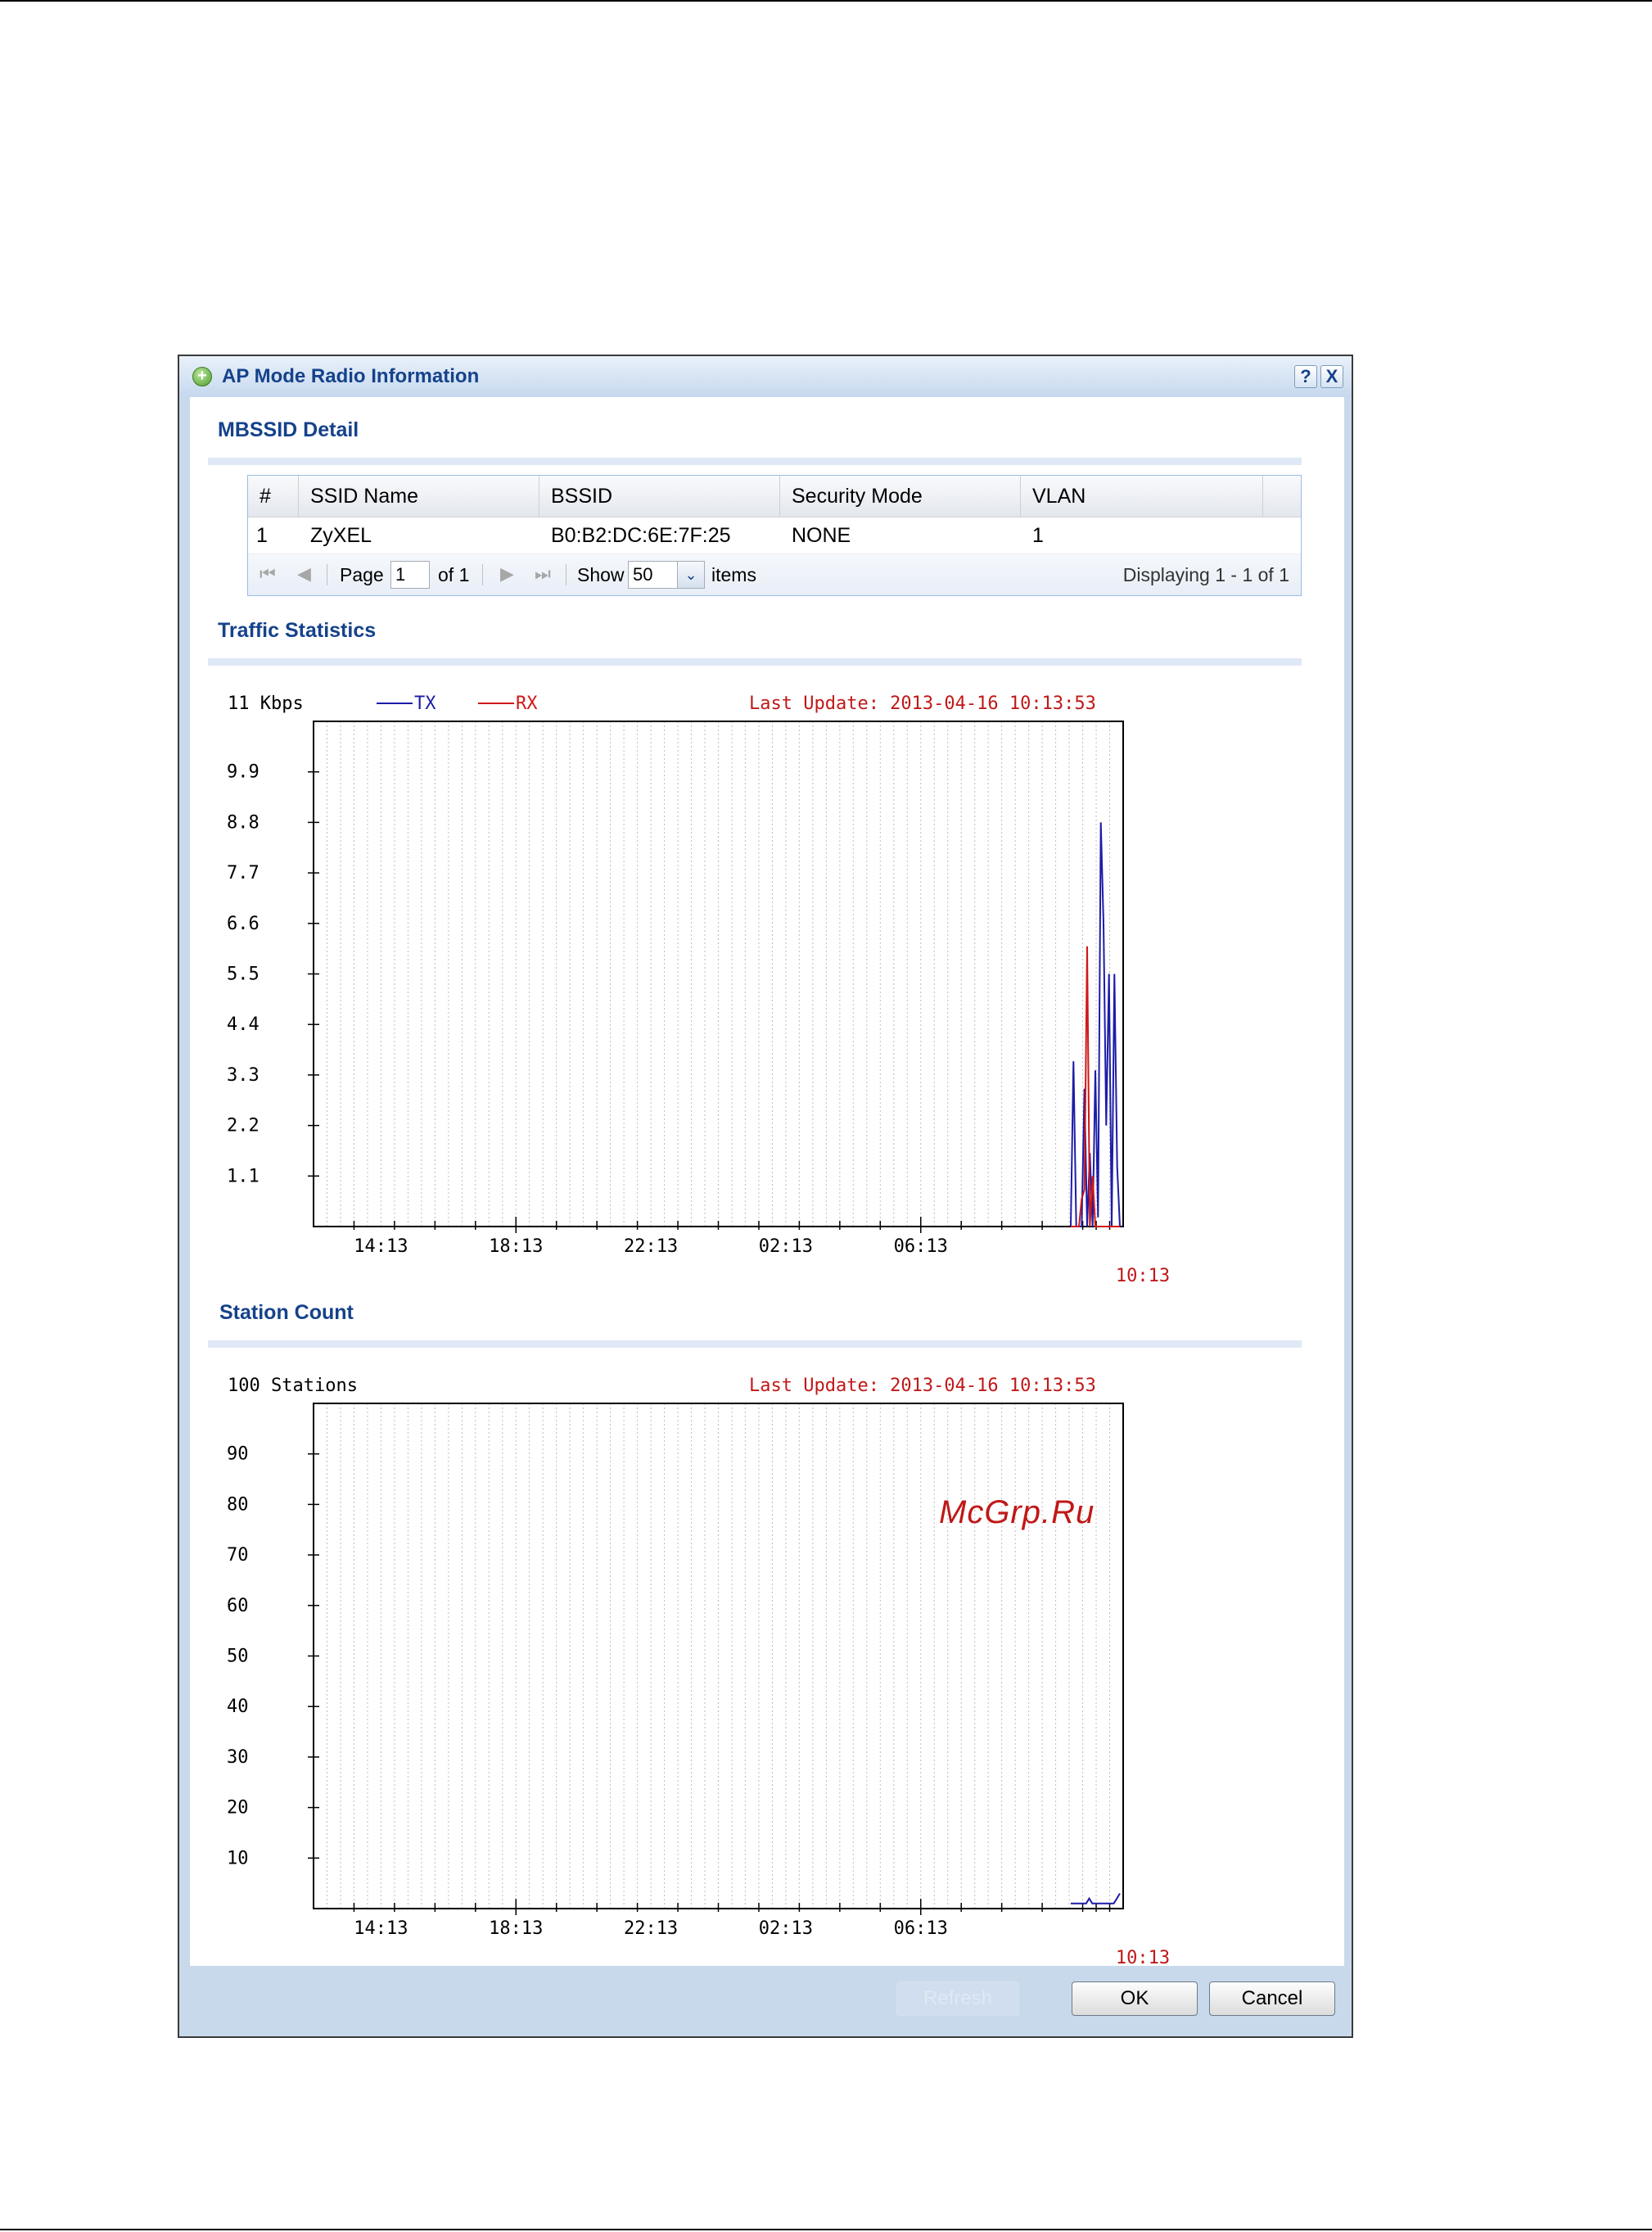  I want to click on dialog-footer: Refresh OK Cancel, so click(765, 2001).